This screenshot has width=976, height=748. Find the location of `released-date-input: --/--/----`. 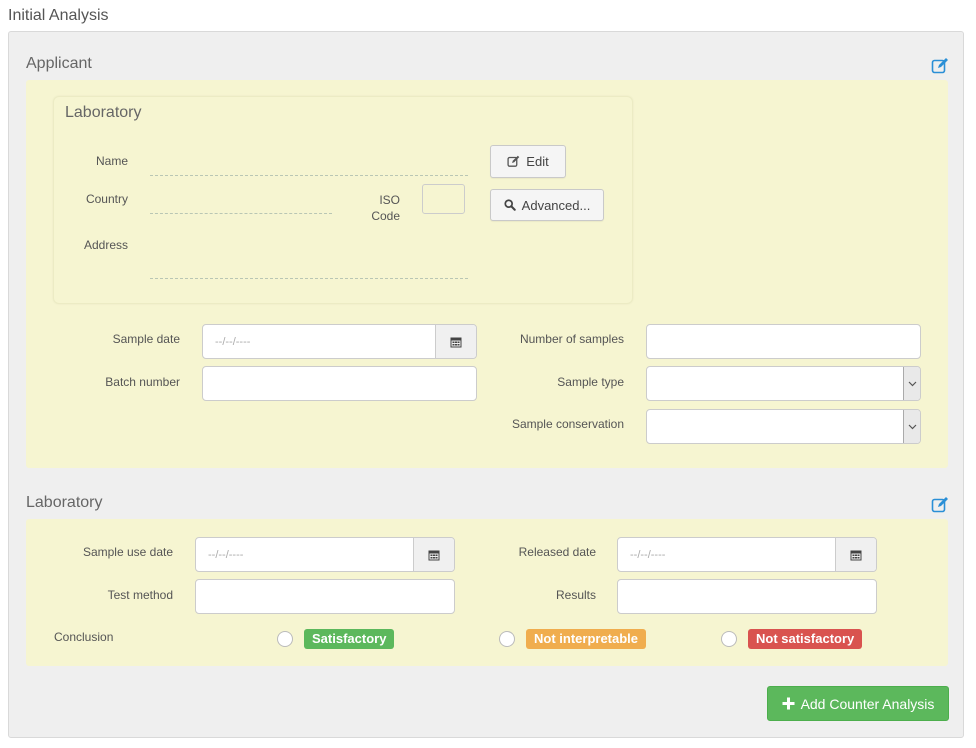

released-date-input: --/--/---- is located at coordinates (747, 554).